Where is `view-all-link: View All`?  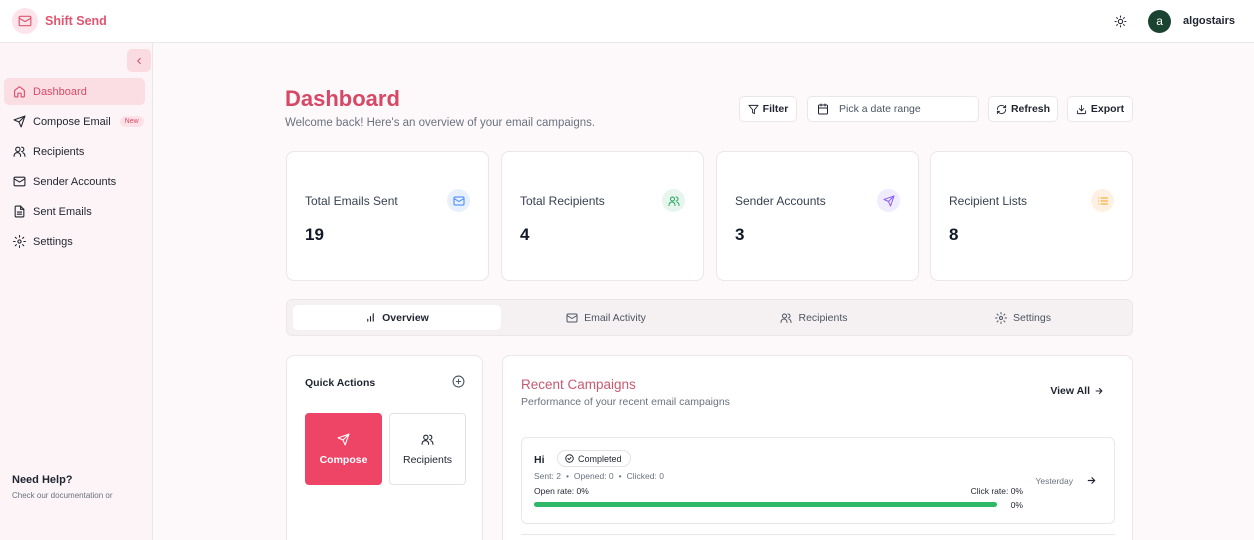 view-all-link: View All is located at coordinates (1077, 391).